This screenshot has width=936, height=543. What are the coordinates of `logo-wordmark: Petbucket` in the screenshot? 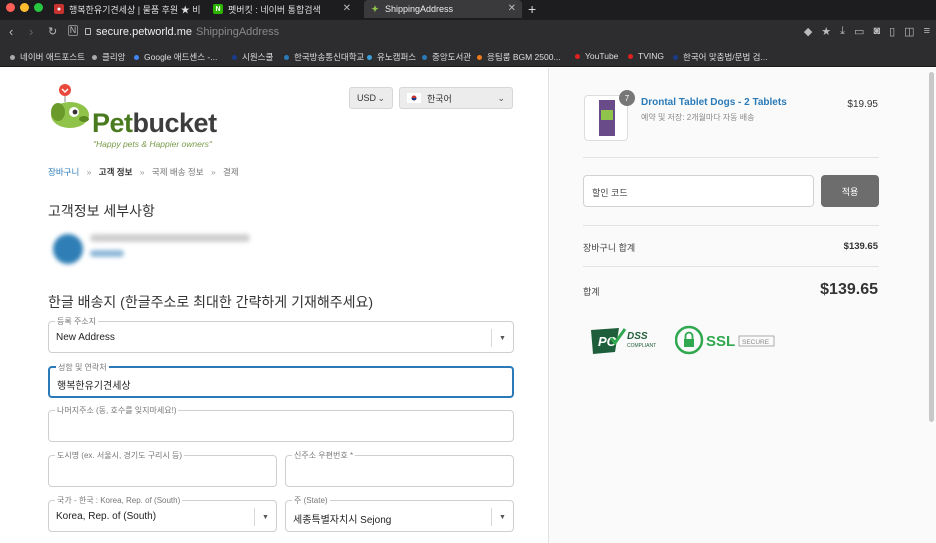 It's located at (154, 123).